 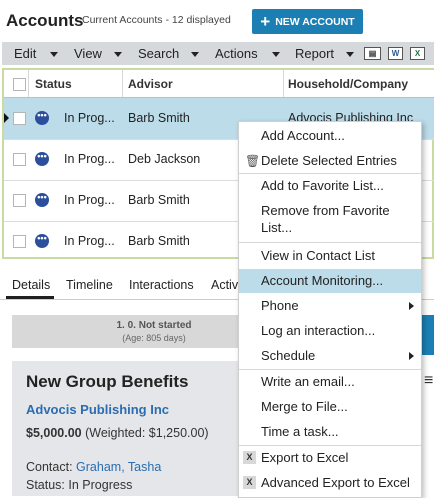 I want to click on tab-interactions: Interactions, so click(x=161, y=285).